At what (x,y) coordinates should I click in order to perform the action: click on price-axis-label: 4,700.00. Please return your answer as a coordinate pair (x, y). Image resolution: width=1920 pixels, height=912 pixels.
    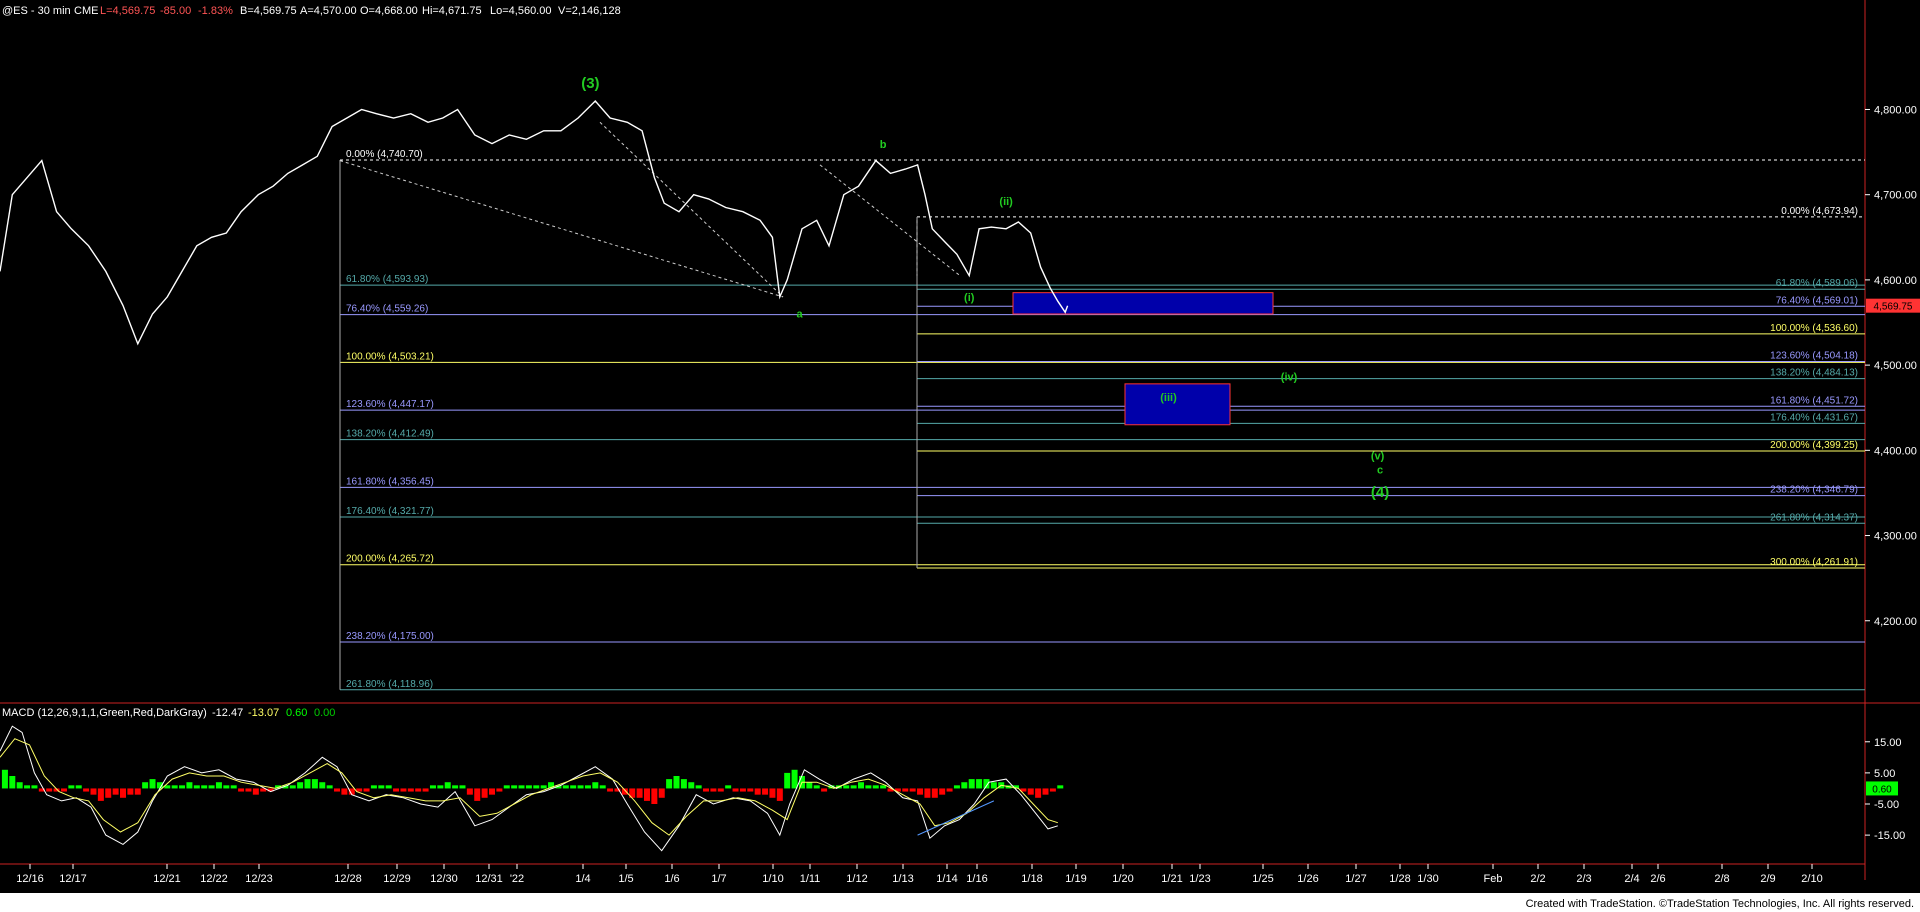
    Looking at the image, I should click on (1895, 196).